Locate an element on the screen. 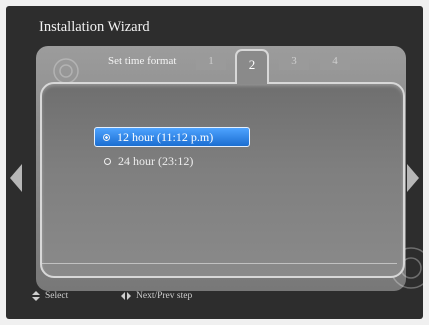 The height and width of the screenshot is (325, 429). left-right-arrows-icon is located at coordinates (126, 296).